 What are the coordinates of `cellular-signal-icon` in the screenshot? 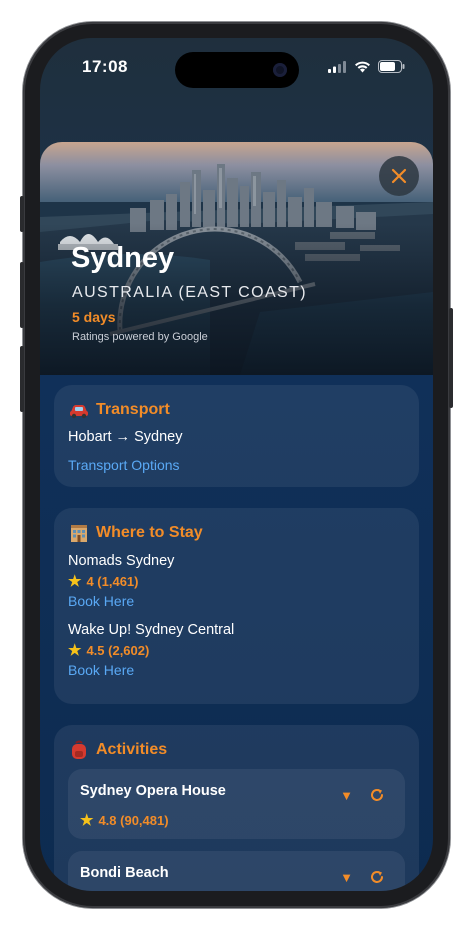 It's located at (337, 66).